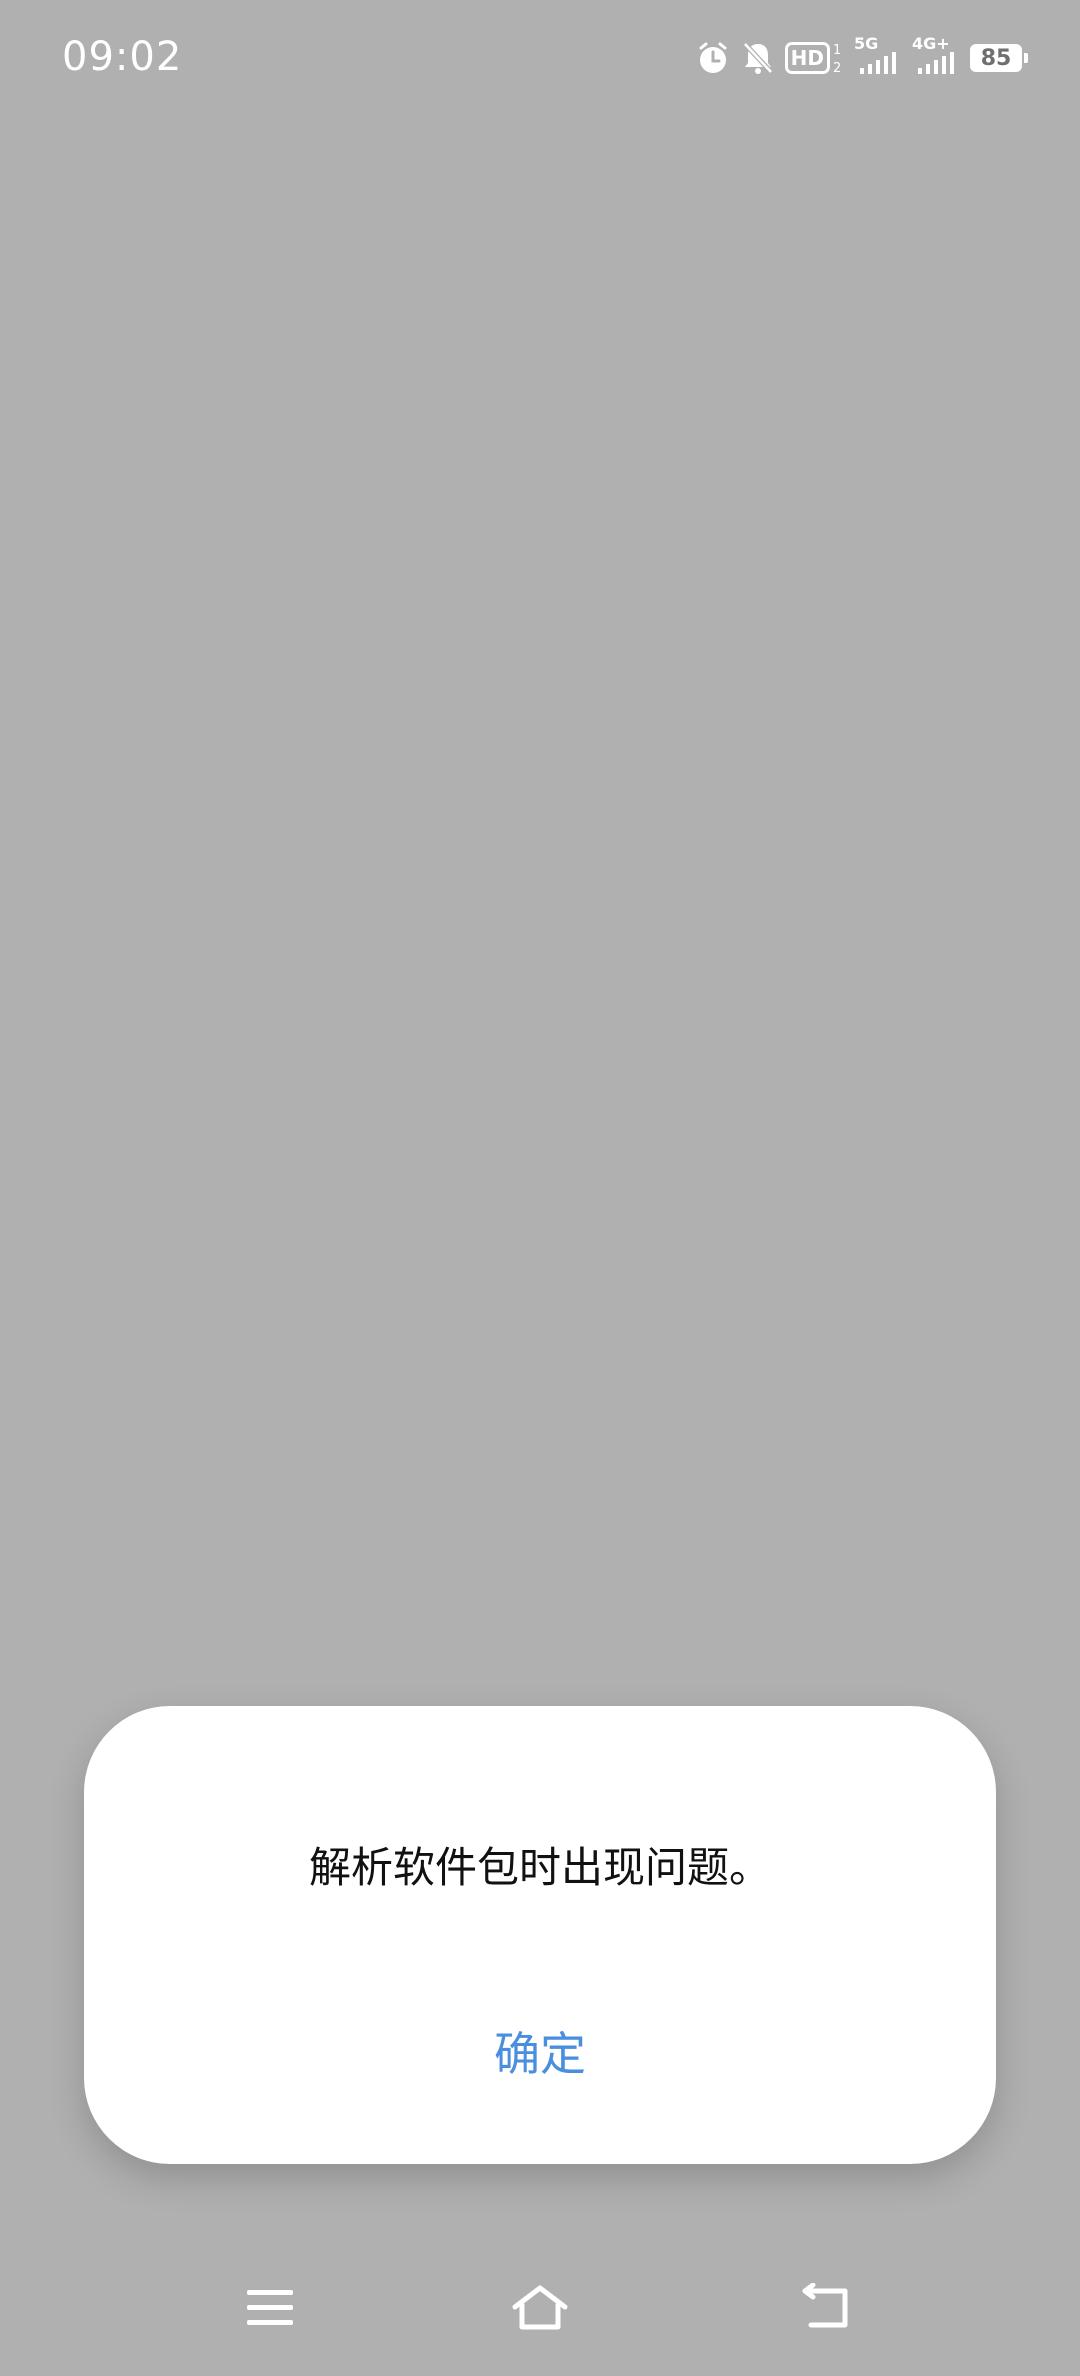 The height and width of the screenshot is (2376, 1080). Describe the element at coordinates (837, 68) in the screenshot. I see `svg-text: 2` at that location.